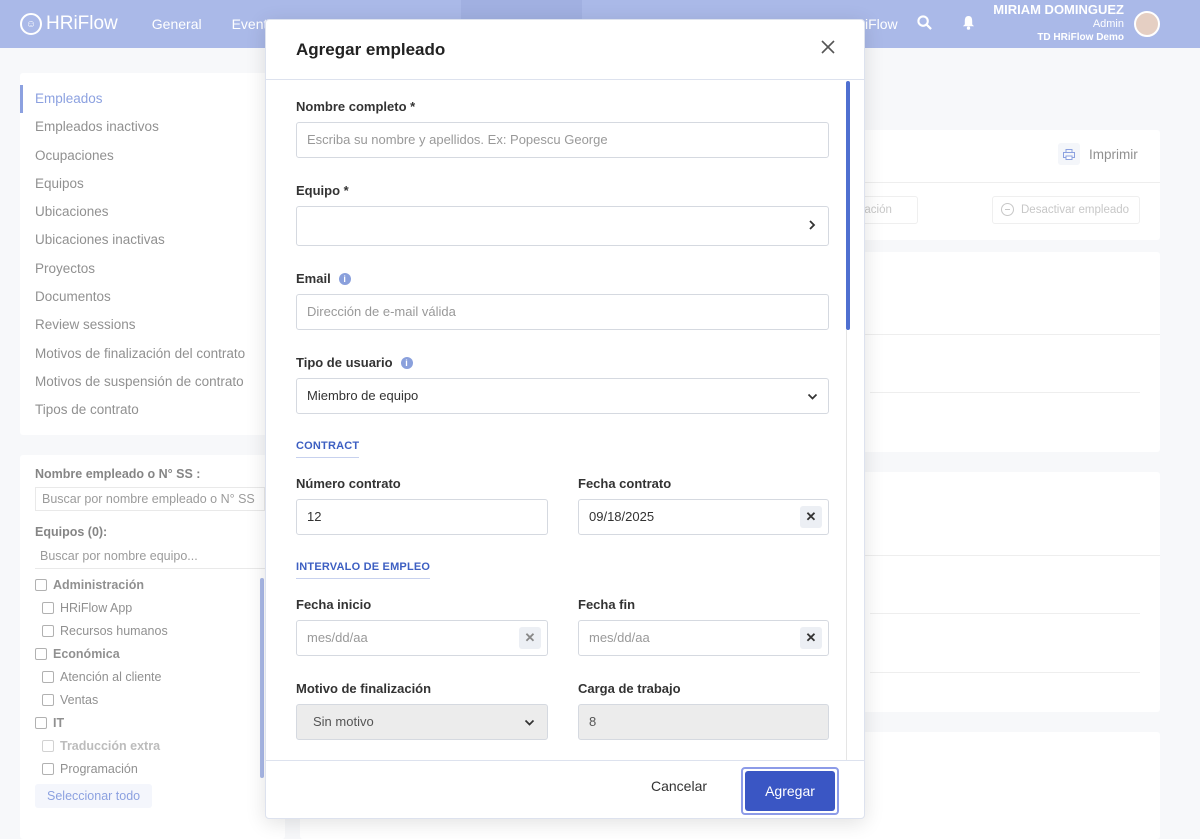 This screenshot has height=839, width=1200. What do you see at coordinates (703, 638) in the screenshot?
I see `end-date-input: mes/dd/aa ✕` at bounding box center [703, 638].